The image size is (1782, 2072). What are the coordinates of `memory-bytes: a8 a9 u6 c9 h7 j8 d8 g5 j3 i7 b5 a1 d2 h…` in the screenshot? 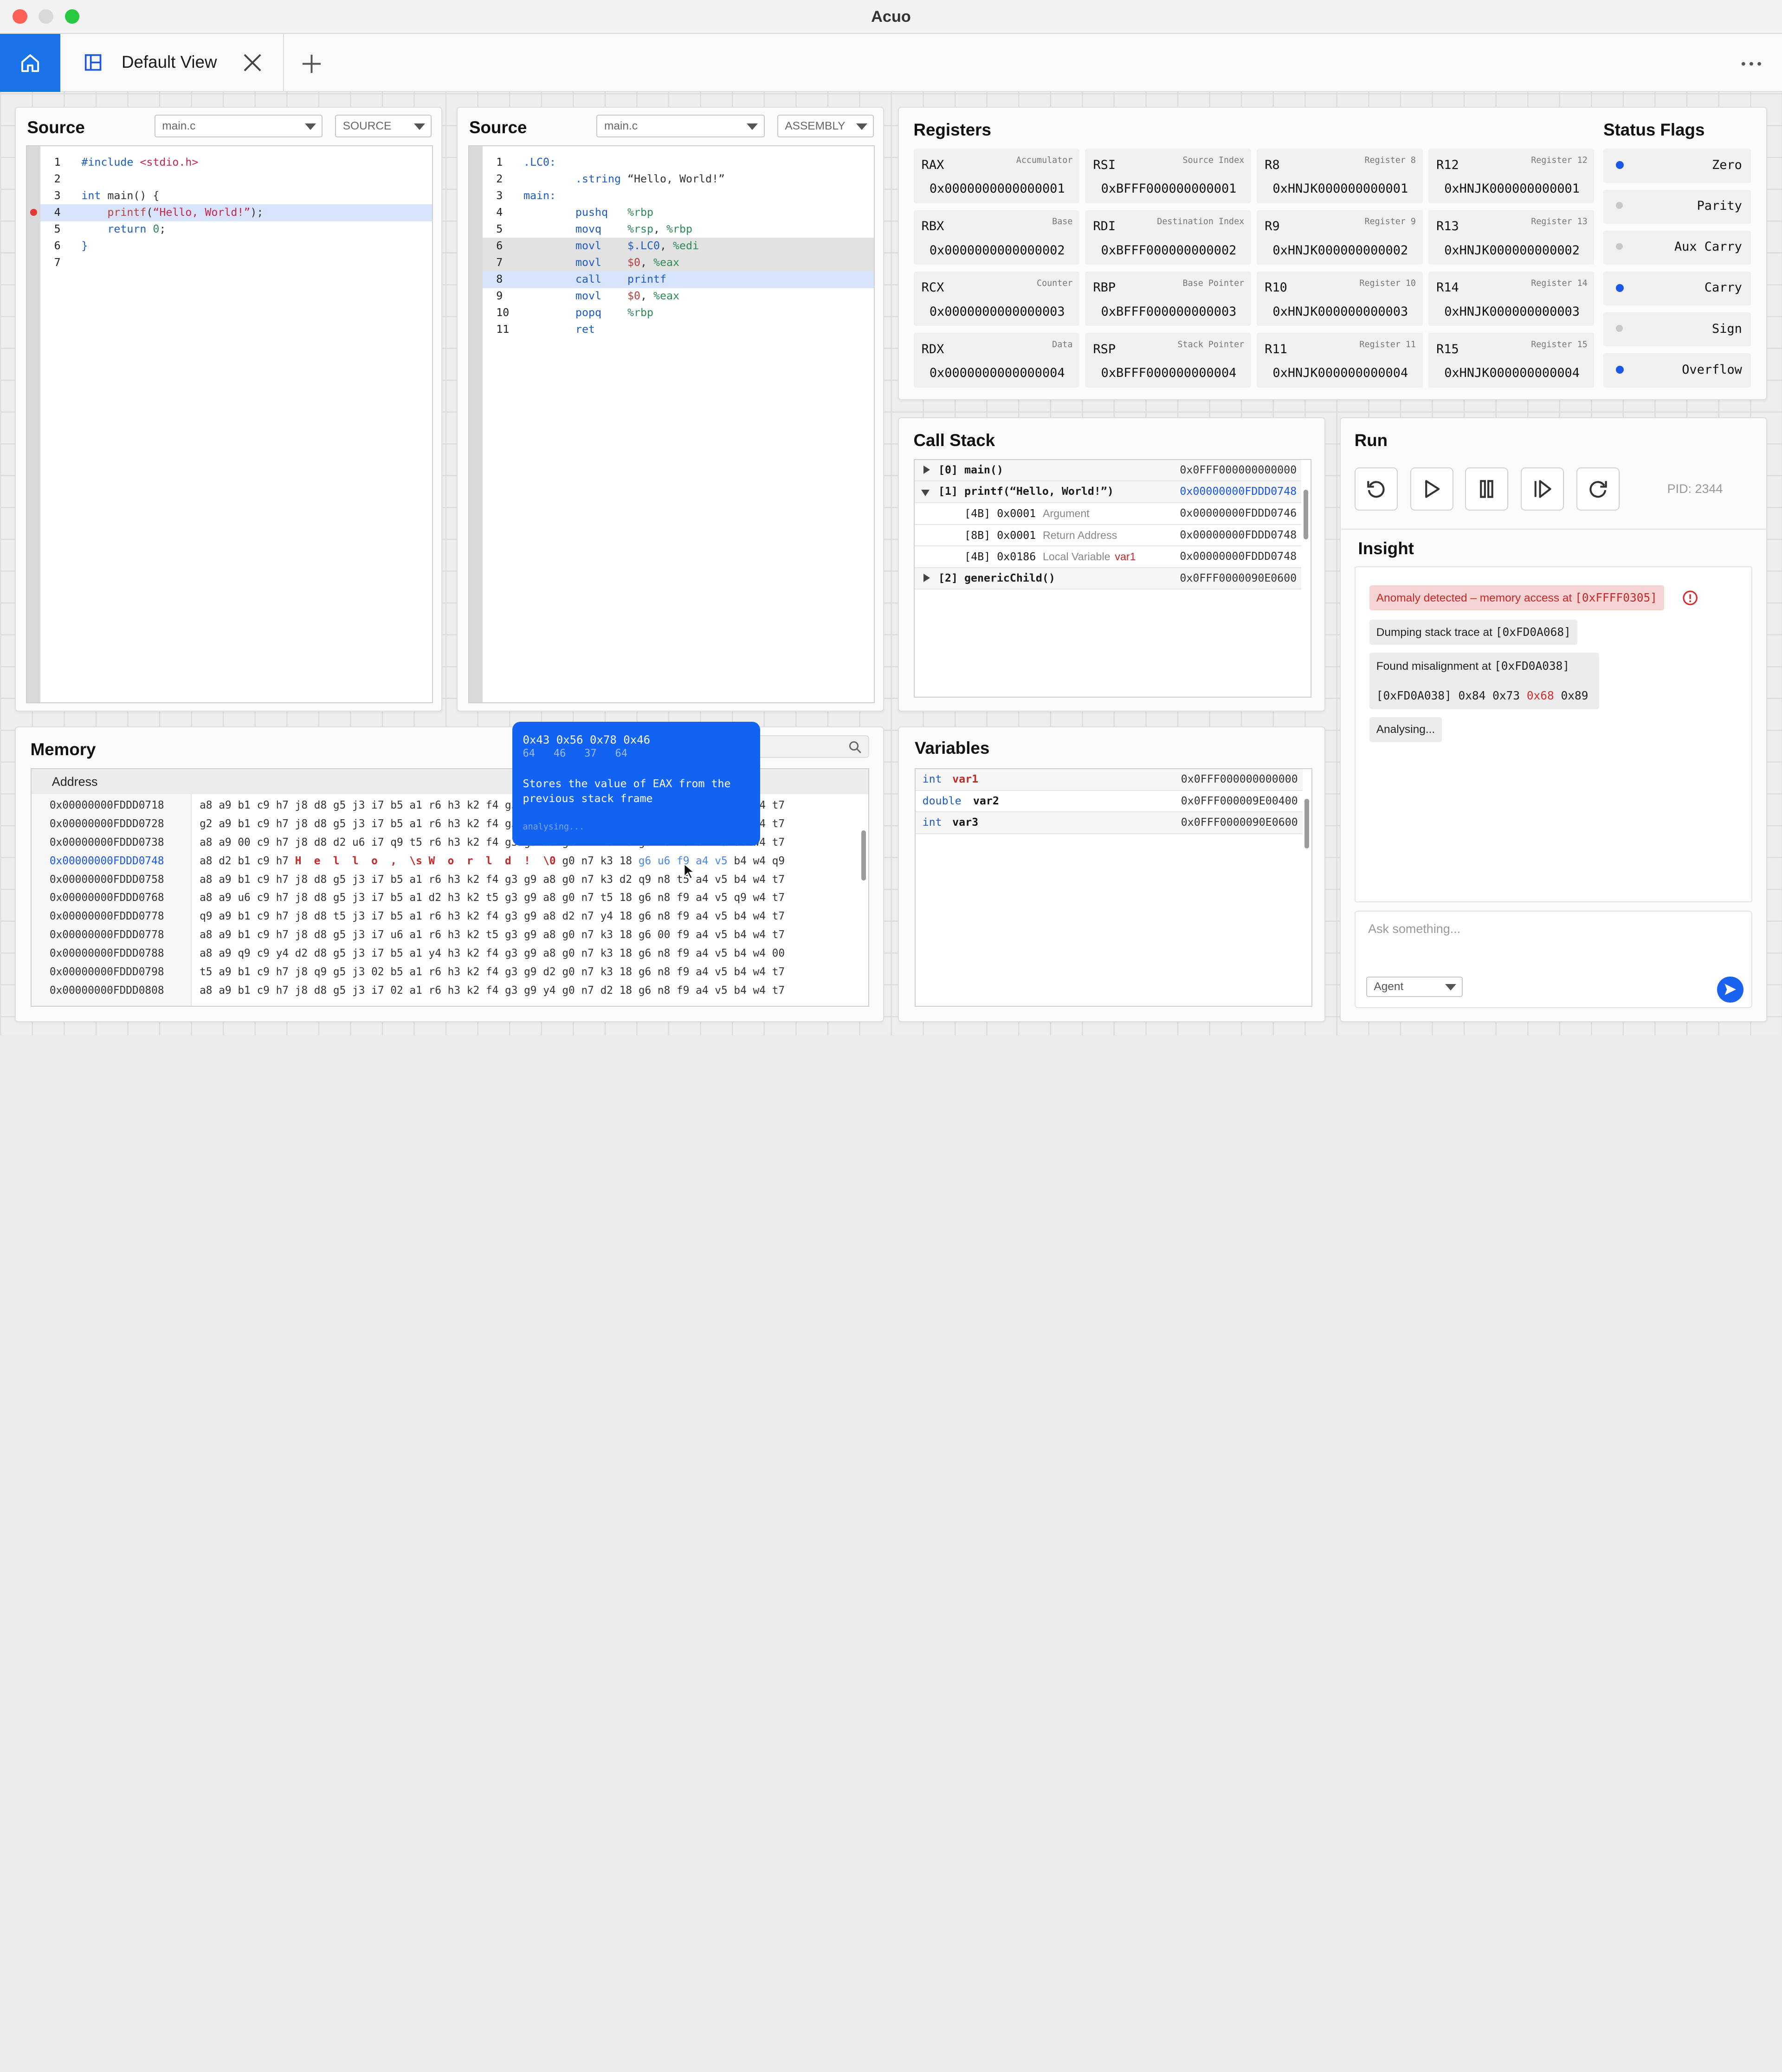 It's located at (492, 898).